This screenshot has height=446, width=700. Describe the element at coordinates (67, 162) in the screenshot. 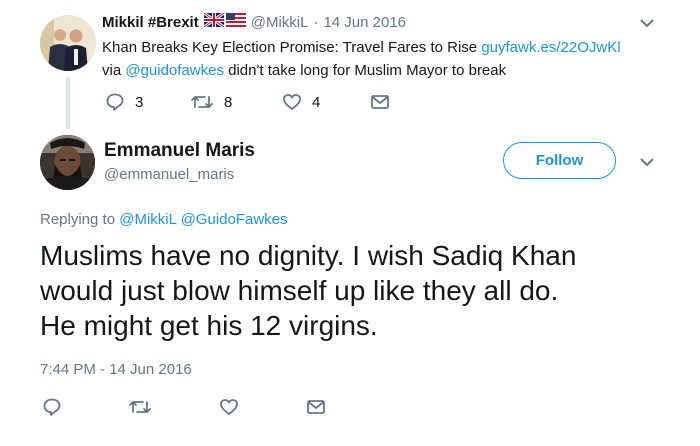

I see `main-avatar` at that location.